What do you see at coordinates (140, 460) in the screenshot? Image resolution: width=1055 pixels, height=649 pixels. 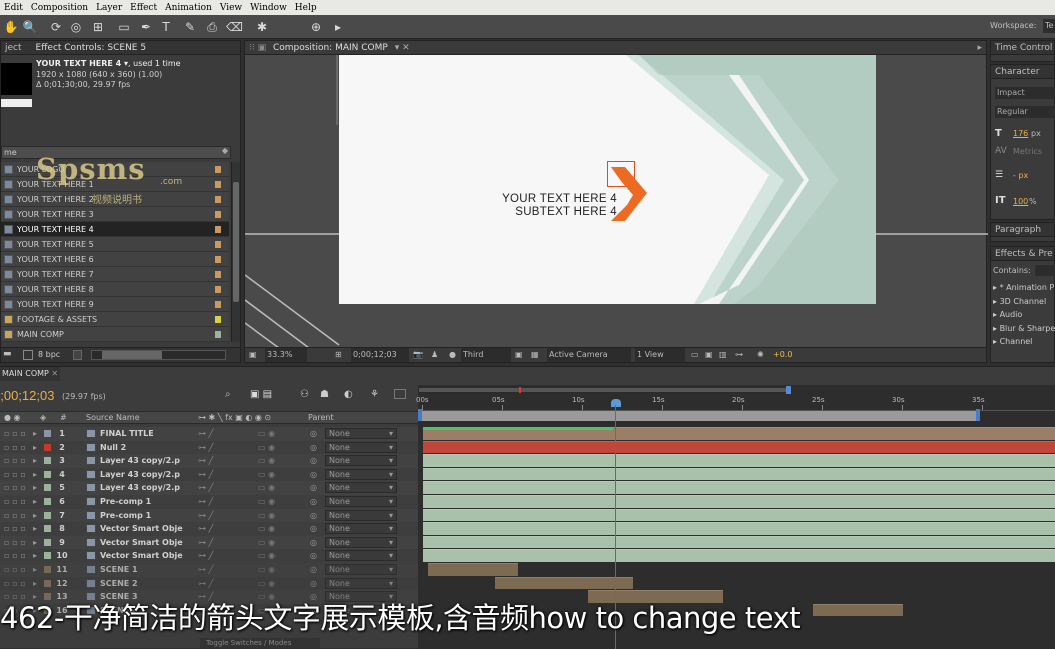 I see `layer-name: Layer 43 copy/2.p` at bounding box center [140, 460].